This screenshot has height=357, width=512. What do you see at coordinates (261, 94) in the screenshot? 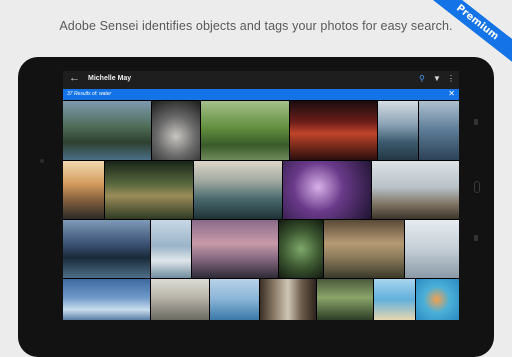
I see `search-result-bar: 37 Results of: water ✕` at bounding box center [261, 94].